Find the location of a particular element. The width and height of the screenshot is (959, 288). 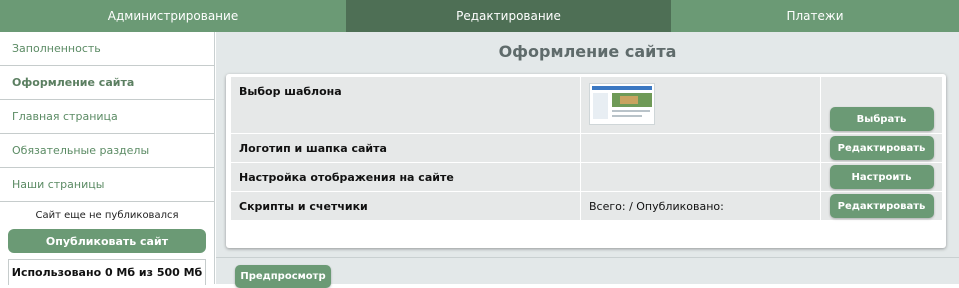

scripts-counters-info: Всего: / Опубликовано: is located at coordinates (700, 206).